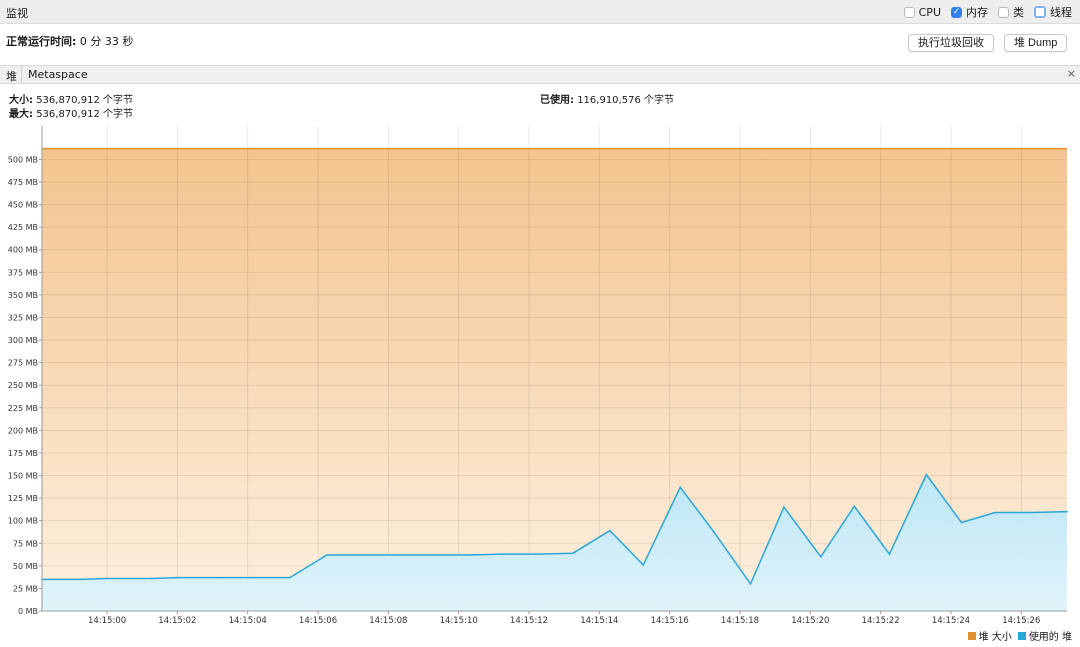  Describe the element at coordinates (1071, 73) in the screenshot. I see `close-icon: ×` at that location.